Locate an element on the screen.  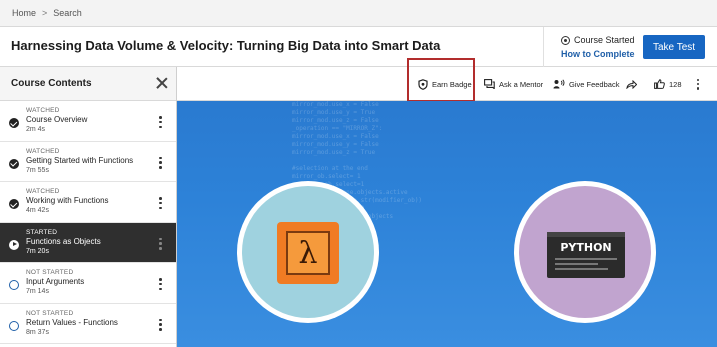
item-status: STARTED is located at coordinates (42, 232).